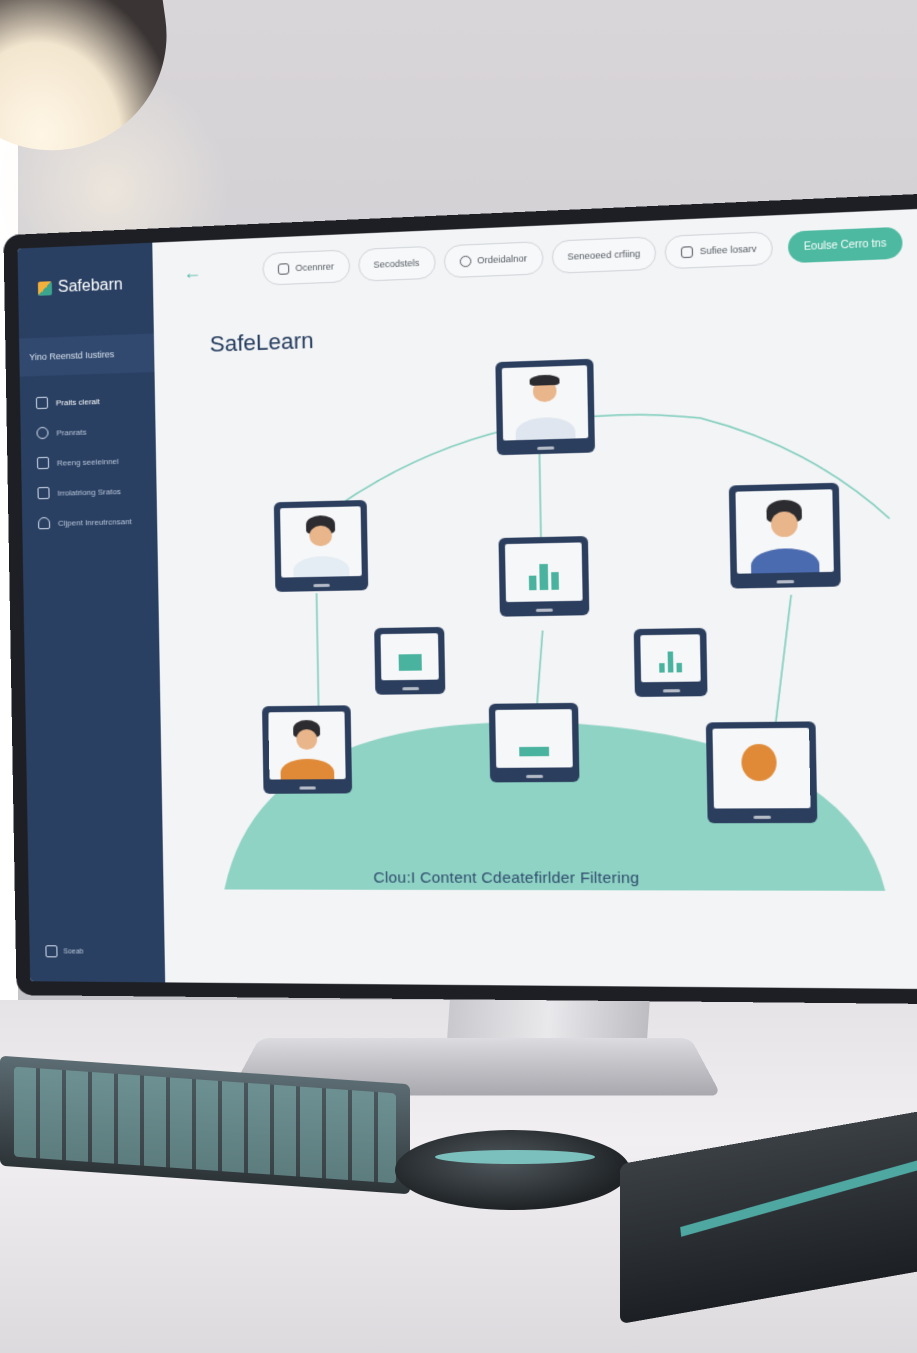 The width and height of the screenshot is (917, 1353). What do you see at coordinates (43, 463) in the screenshot?
I see `home-icon` at bounding box center [43, 463].